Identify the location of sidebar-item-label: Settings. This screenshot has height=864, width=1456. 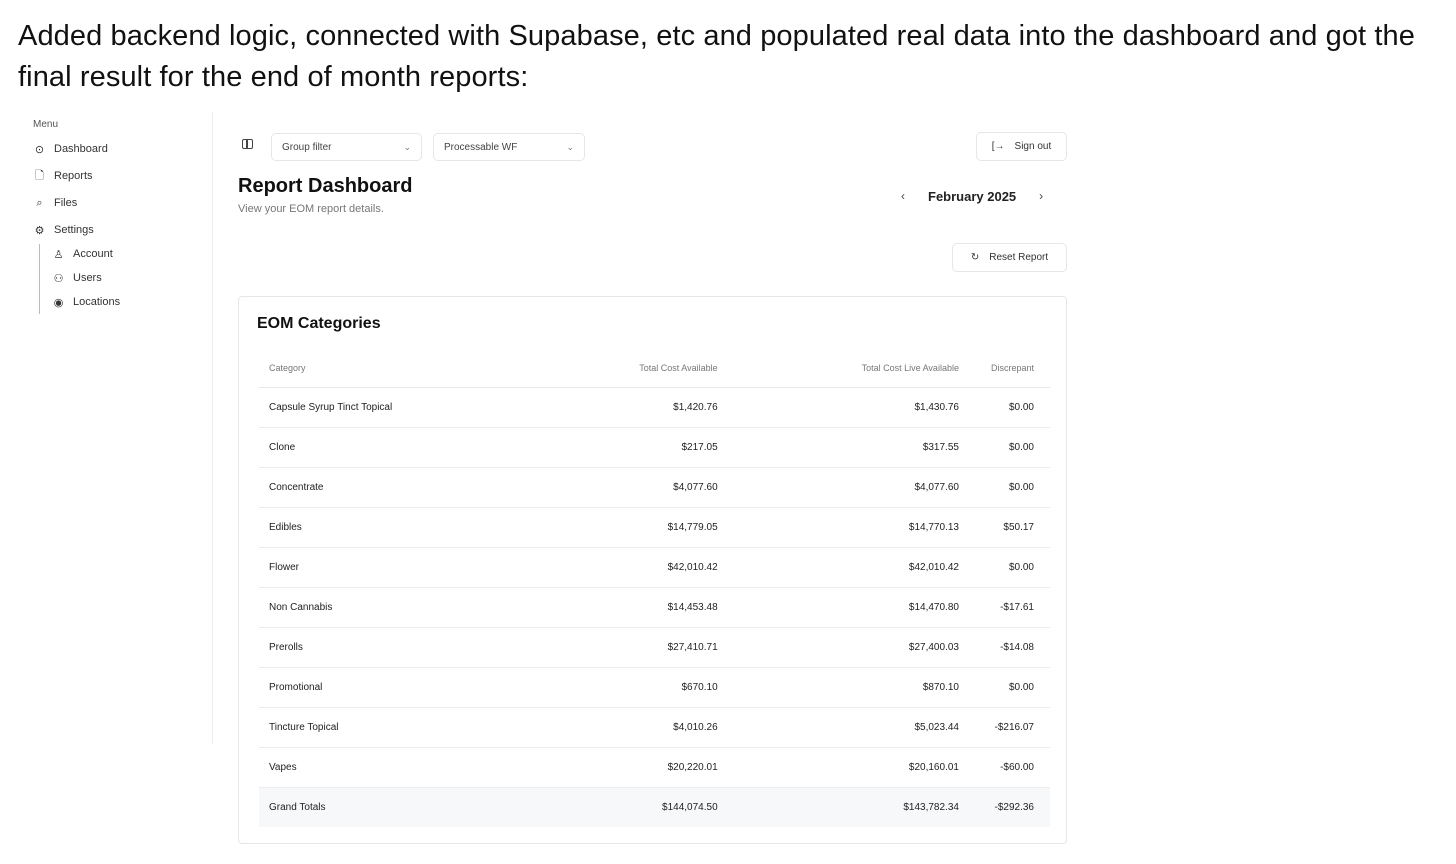
(74, 230).